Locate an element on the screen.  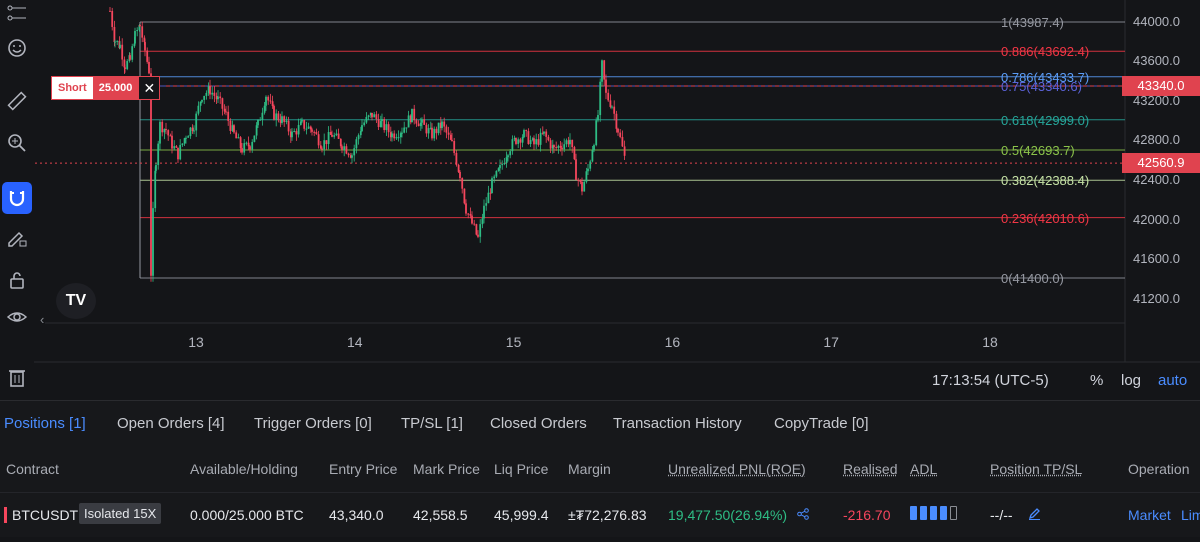
log-scale-button: log is located at coordinates (1131, 380).